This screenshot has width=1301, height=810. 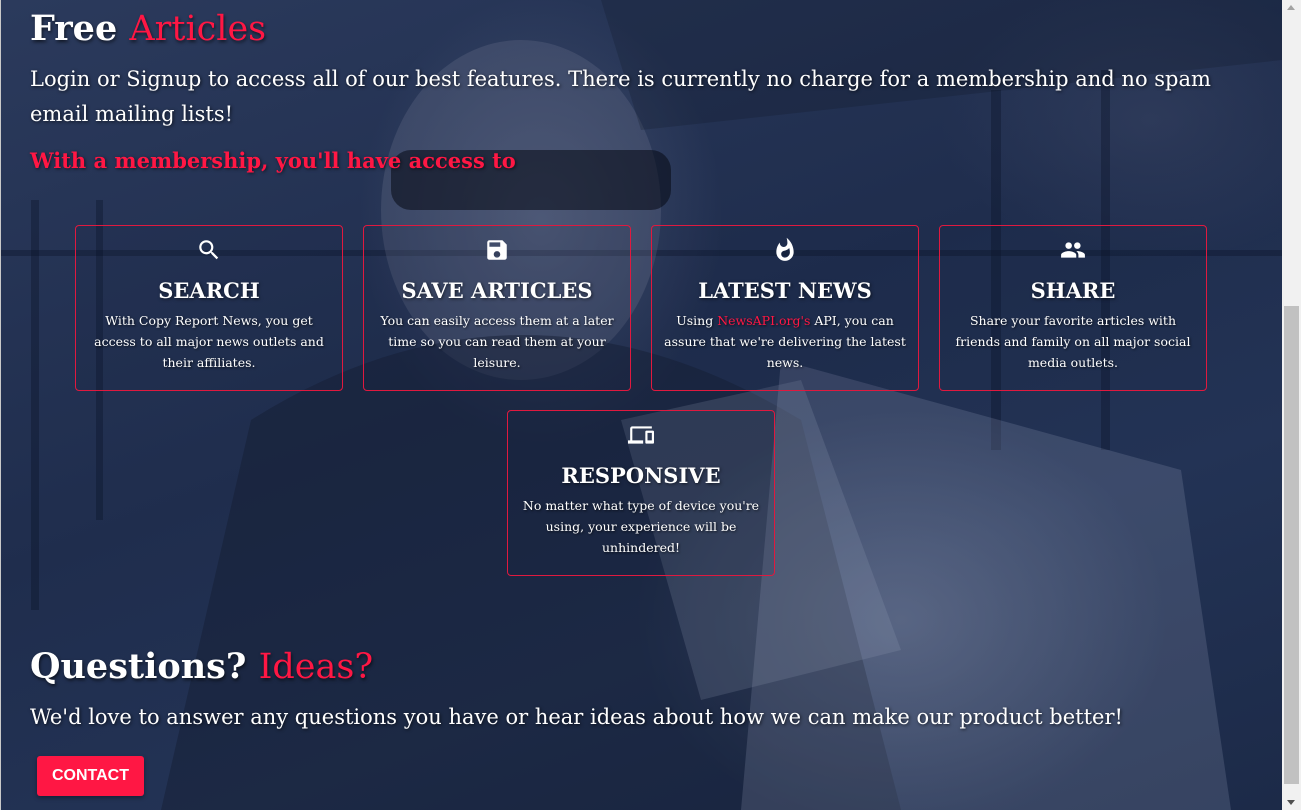 I want to click on feature-card-title: SEARCH, so click(x=209, y=290).